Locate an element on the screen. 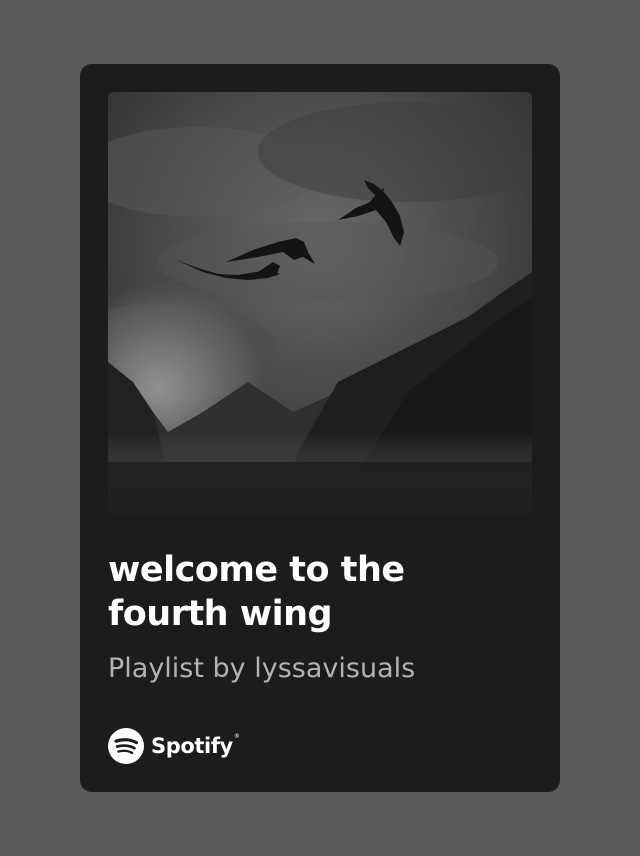 Image resolution: width=640 pixels, height=856 pixels. spotify-brand-link: Spotify ® is located at coordinates (174, 746).